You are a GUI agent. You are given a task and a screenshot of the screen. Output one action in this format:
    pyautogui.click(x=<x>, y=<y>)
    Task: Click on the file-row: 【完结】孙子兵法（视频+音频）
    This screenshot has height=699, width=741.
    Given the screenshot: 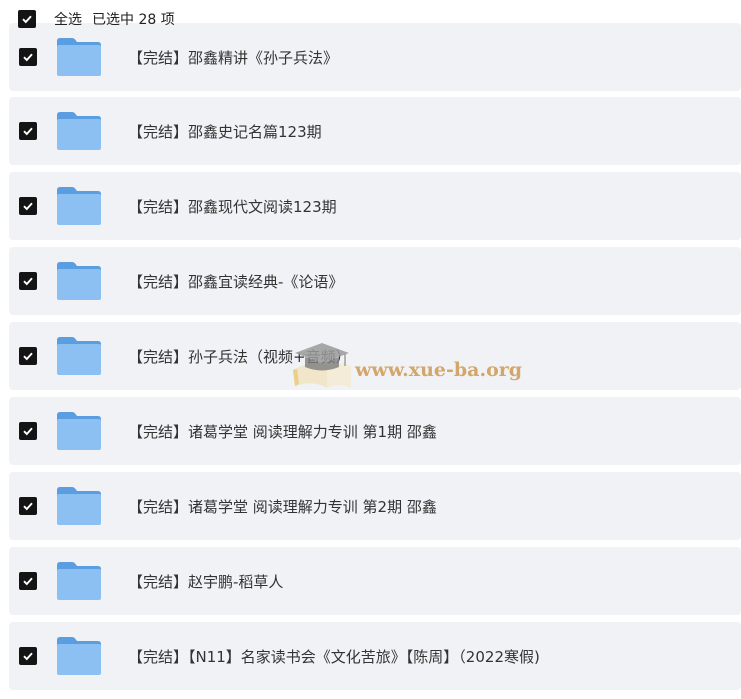 What is the action you would take?
    pyautogui.click(x=375, y=356)
    